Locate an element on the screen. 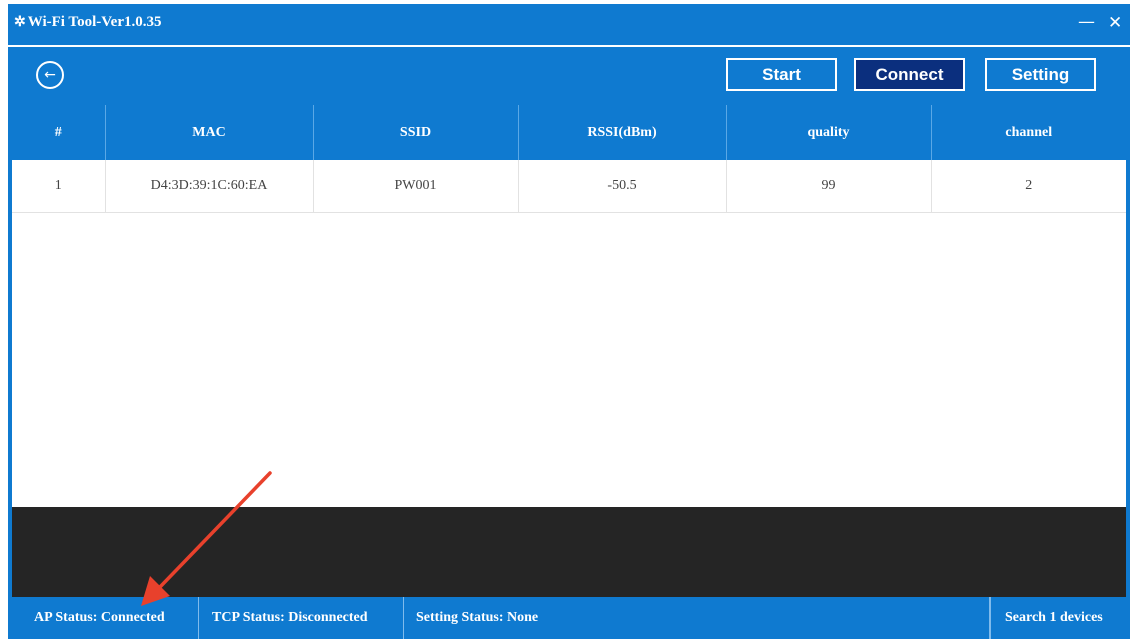 This screenshot has height=639, width=1134. ap-status: AP Status: Connected is located at coordinates (103, 618).